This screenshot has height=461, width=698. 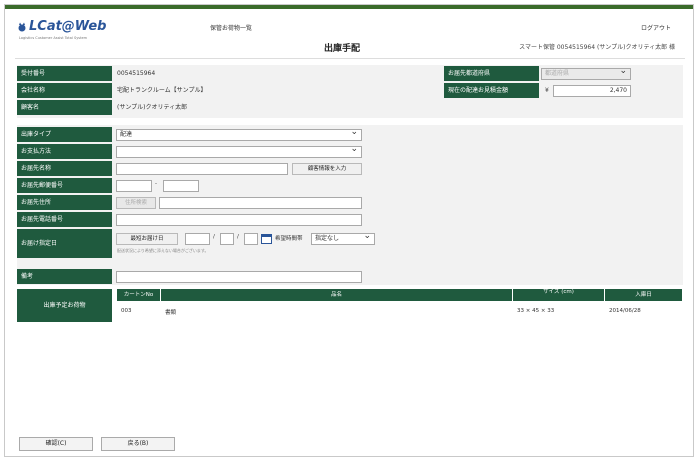 I want to click on logo-subtitle: Logistics Customer Assist Total System, so click(x=53, y=38).